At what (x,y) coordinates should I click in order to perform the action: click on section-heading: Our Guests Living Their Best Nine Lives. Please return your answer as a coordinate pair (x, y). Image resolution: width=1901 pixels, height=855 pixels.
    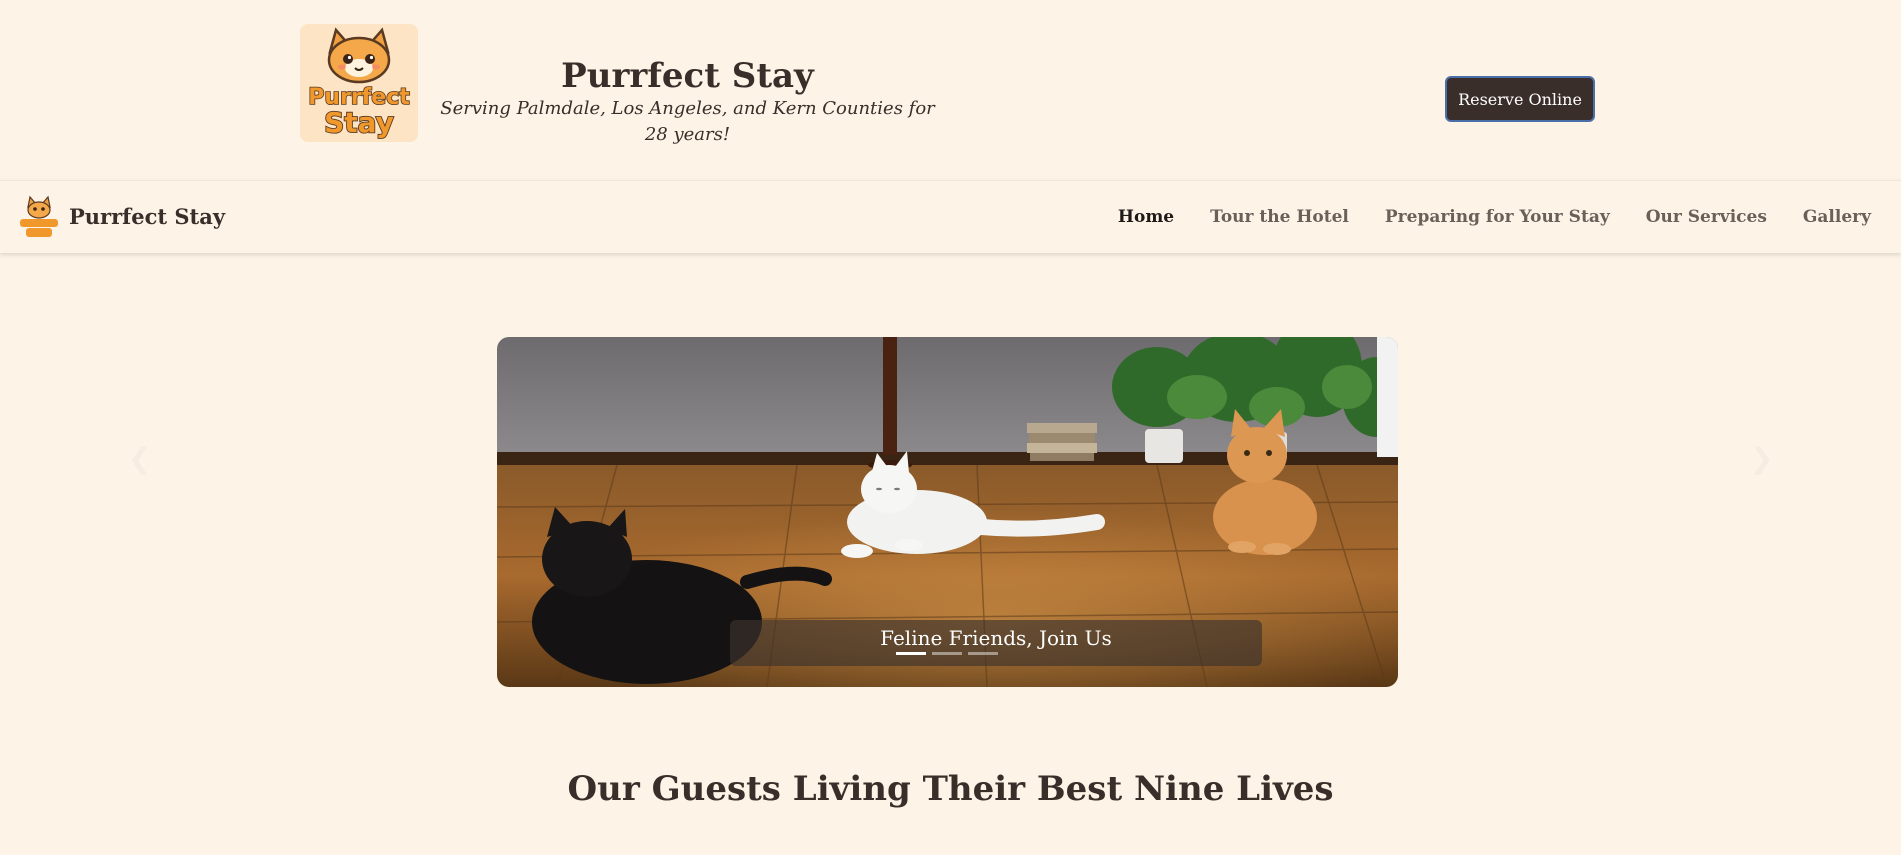
    Looking at the image, I should click on (950, 789).